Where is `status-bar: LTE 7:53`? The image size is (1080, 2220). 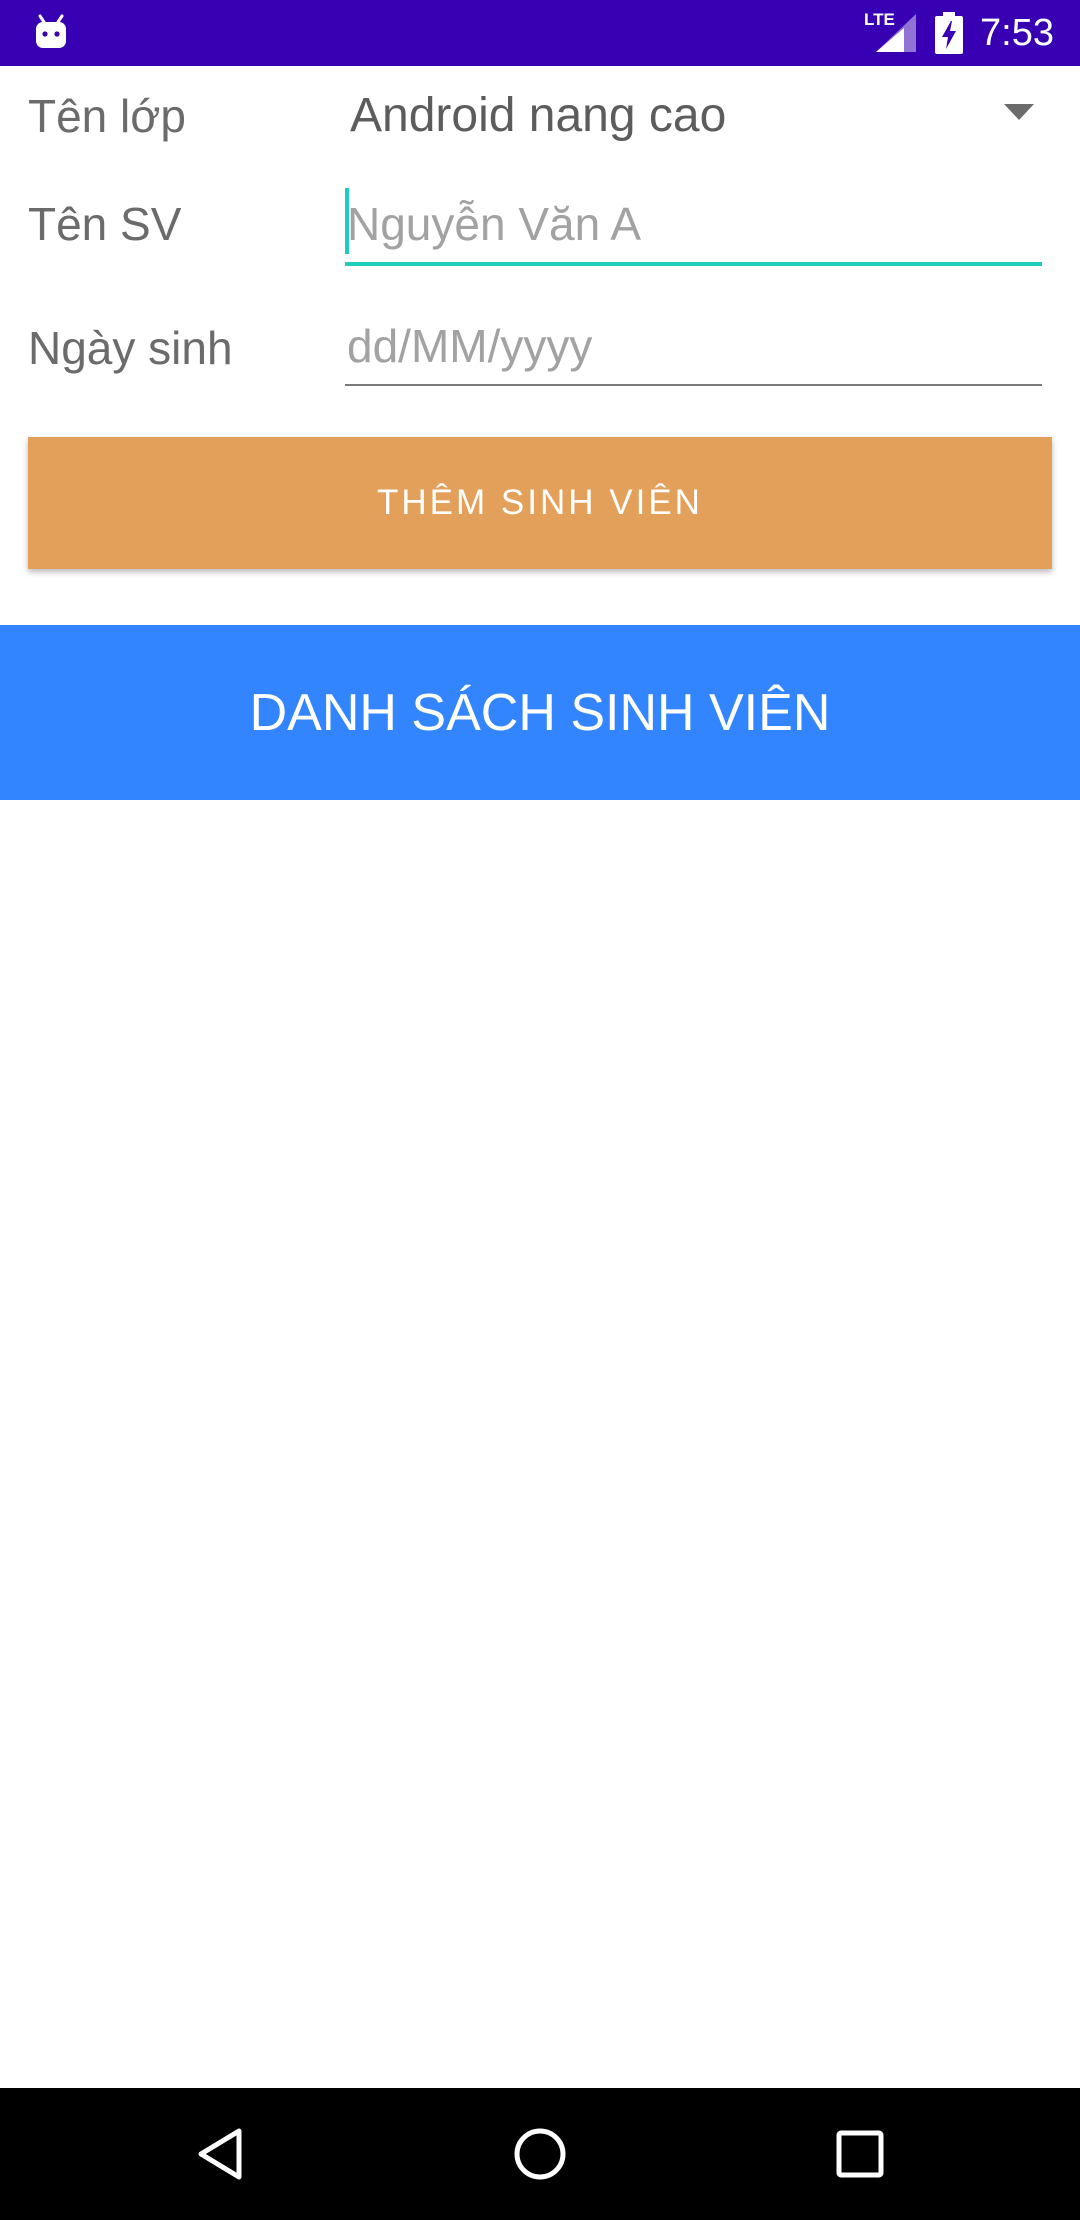
status-bar: LTE 7:53 is located at coordinates (540, 33).